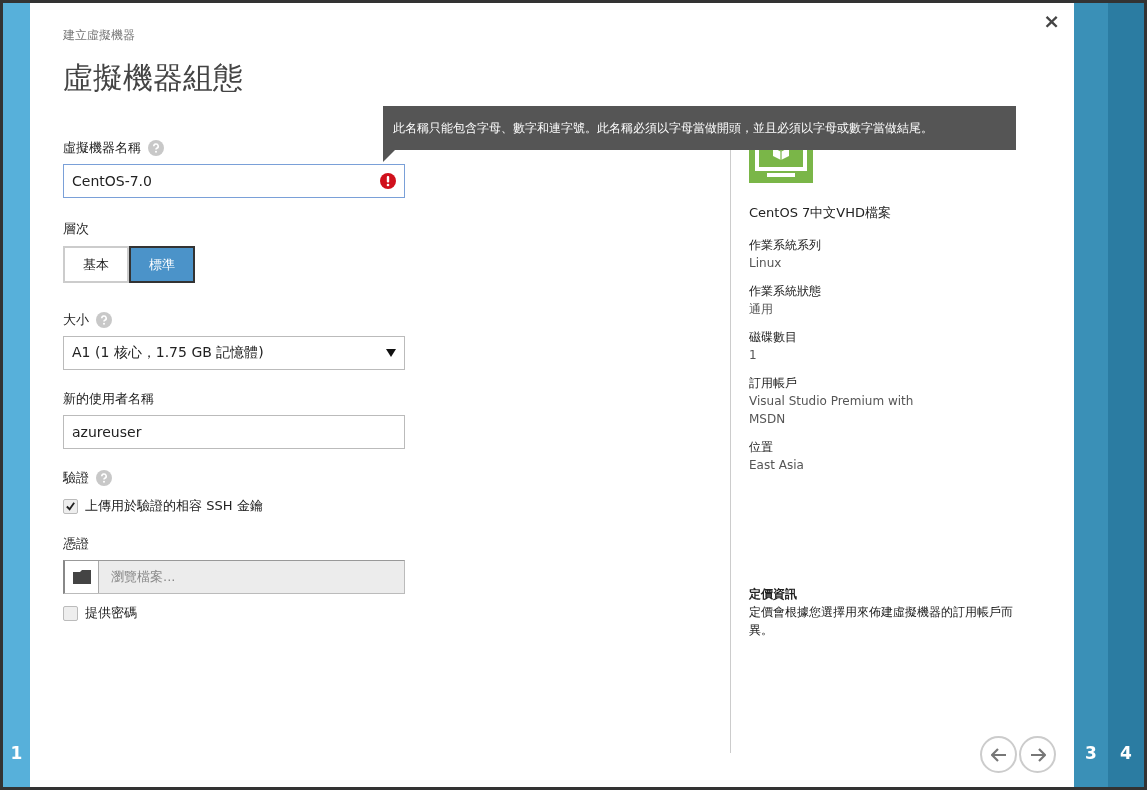 The image size is (1147, 790). What do you see at coordinates (761, 447) in the screenshot?
I see `detail-label: 位置` at bounding box center [761, 447].